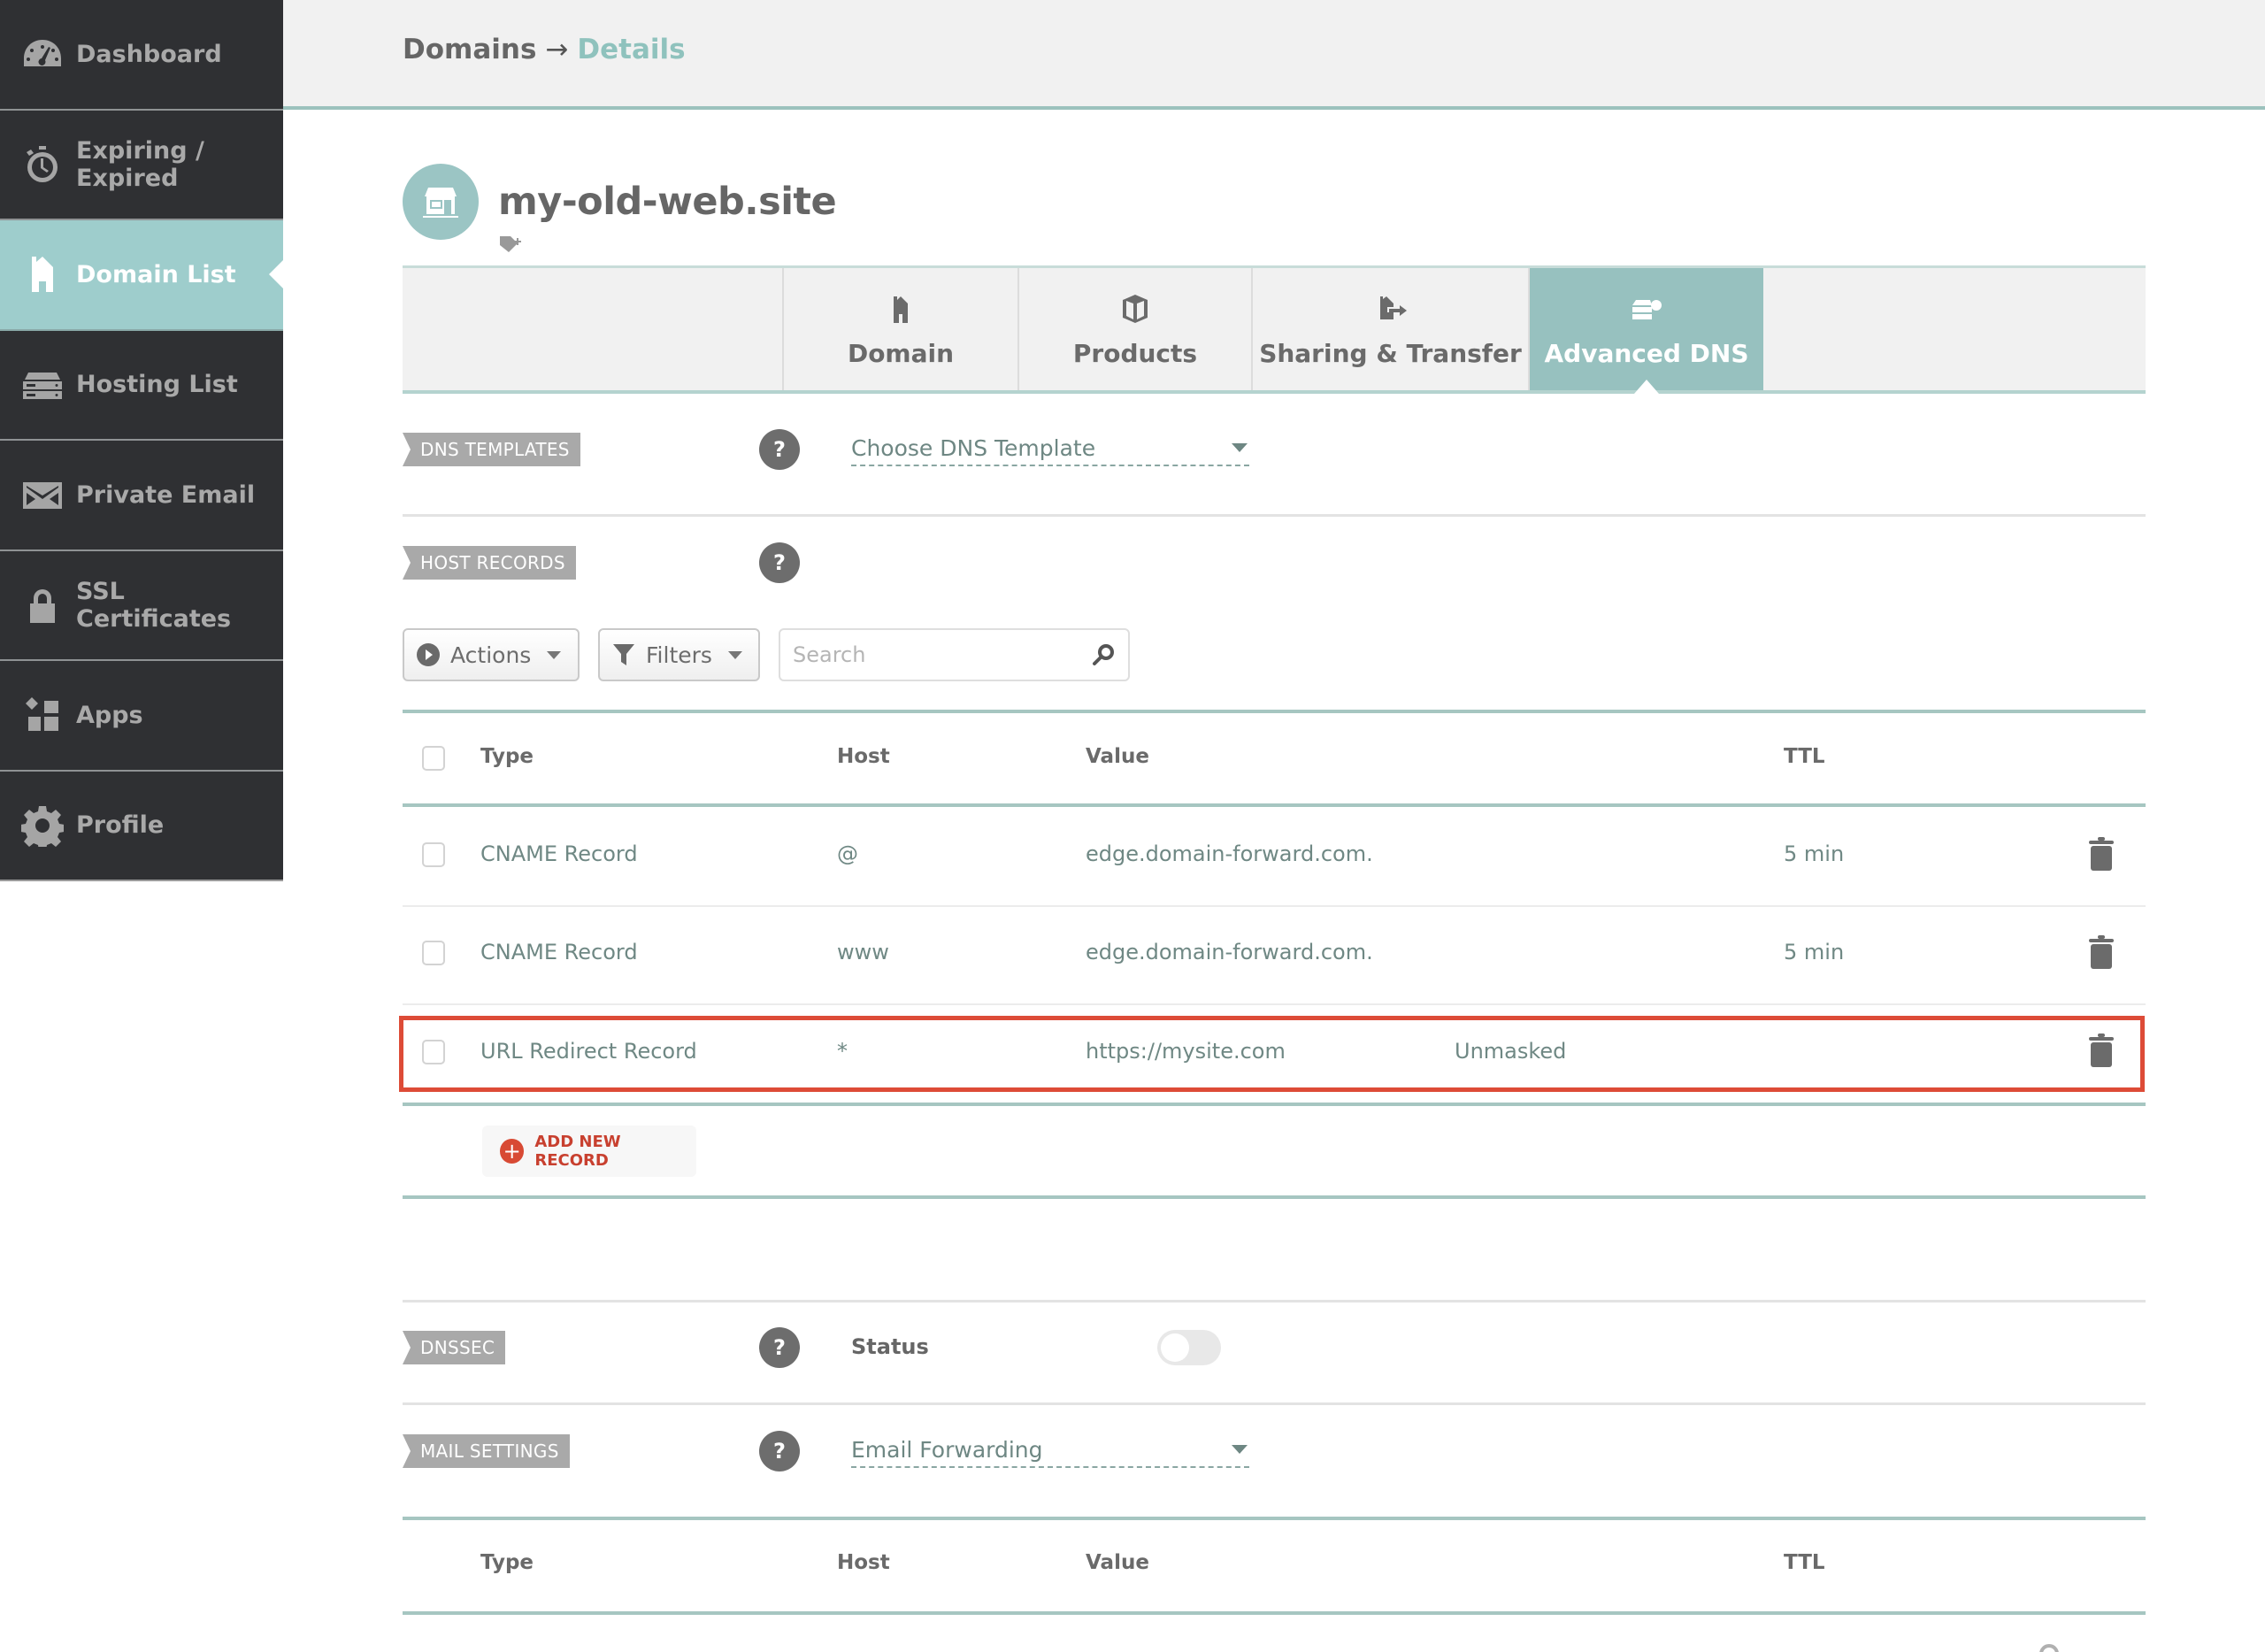 Image resolution: width=2265 pixels, height=1652 pixels. I want to click on tab-domain: Domain, so click(901, 329).